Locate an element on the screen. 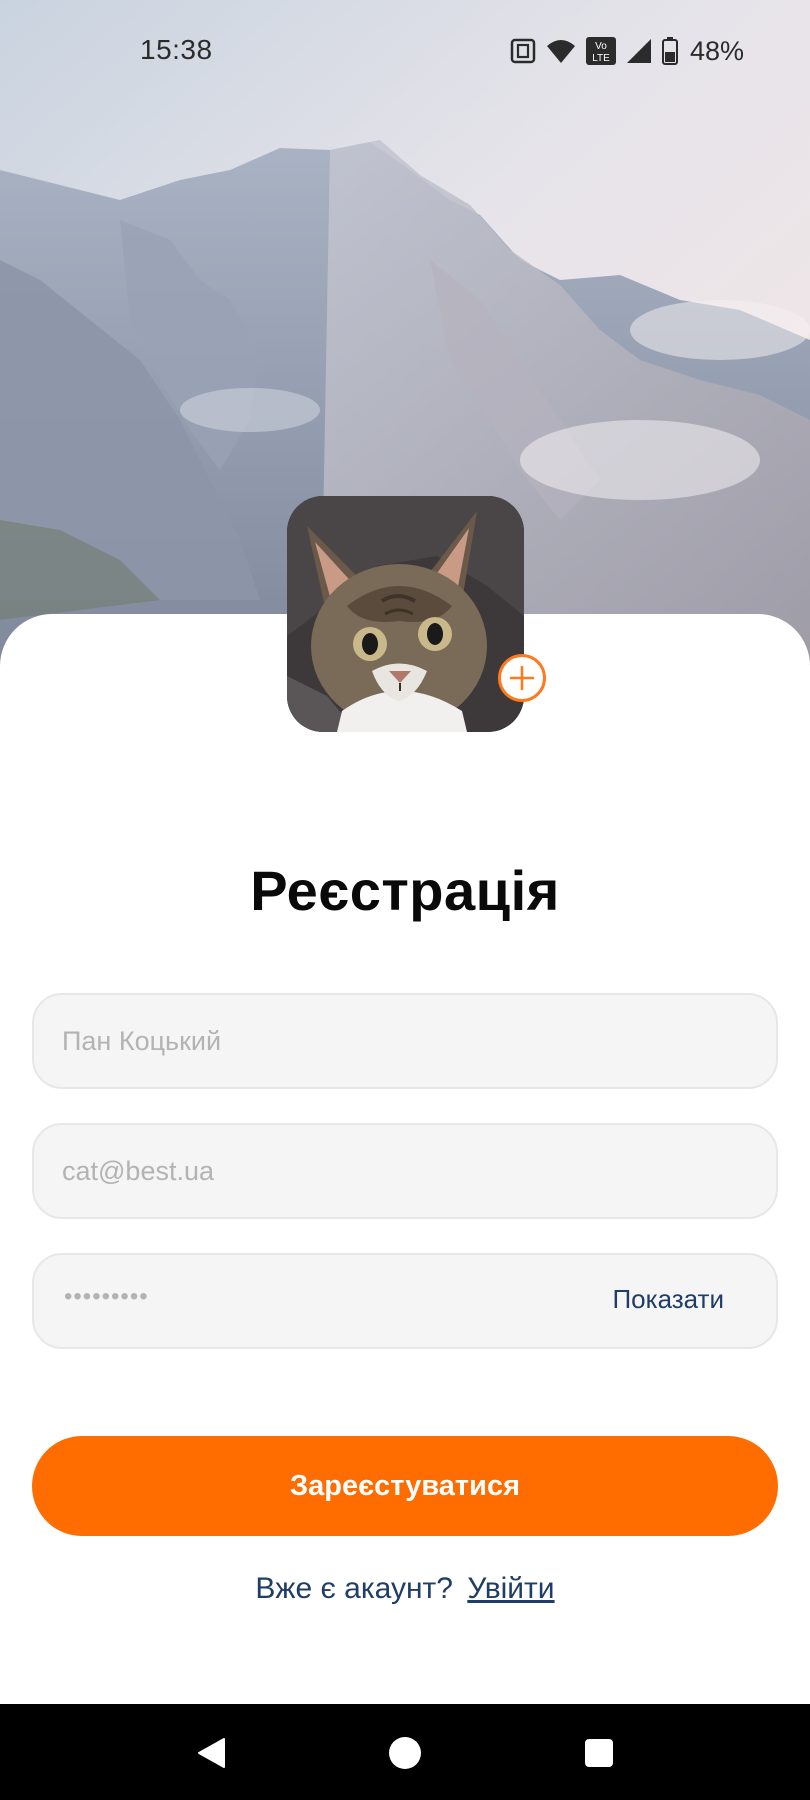 The height and width of the screenshot is (1800, 810). login-link: Увійти is located at coordinates (510, 1588).